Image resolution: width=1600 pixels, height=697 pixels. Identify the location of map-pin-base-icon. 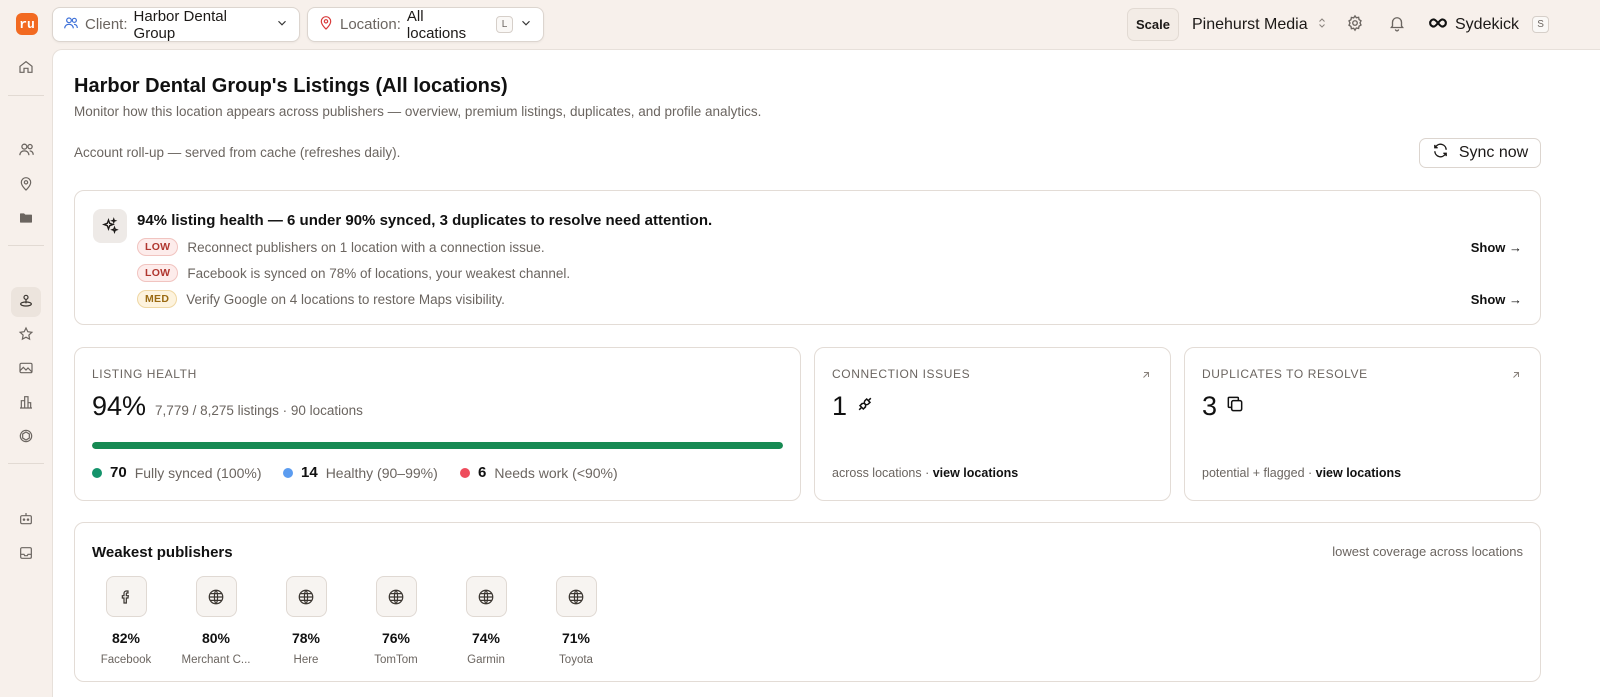
(26, 302).